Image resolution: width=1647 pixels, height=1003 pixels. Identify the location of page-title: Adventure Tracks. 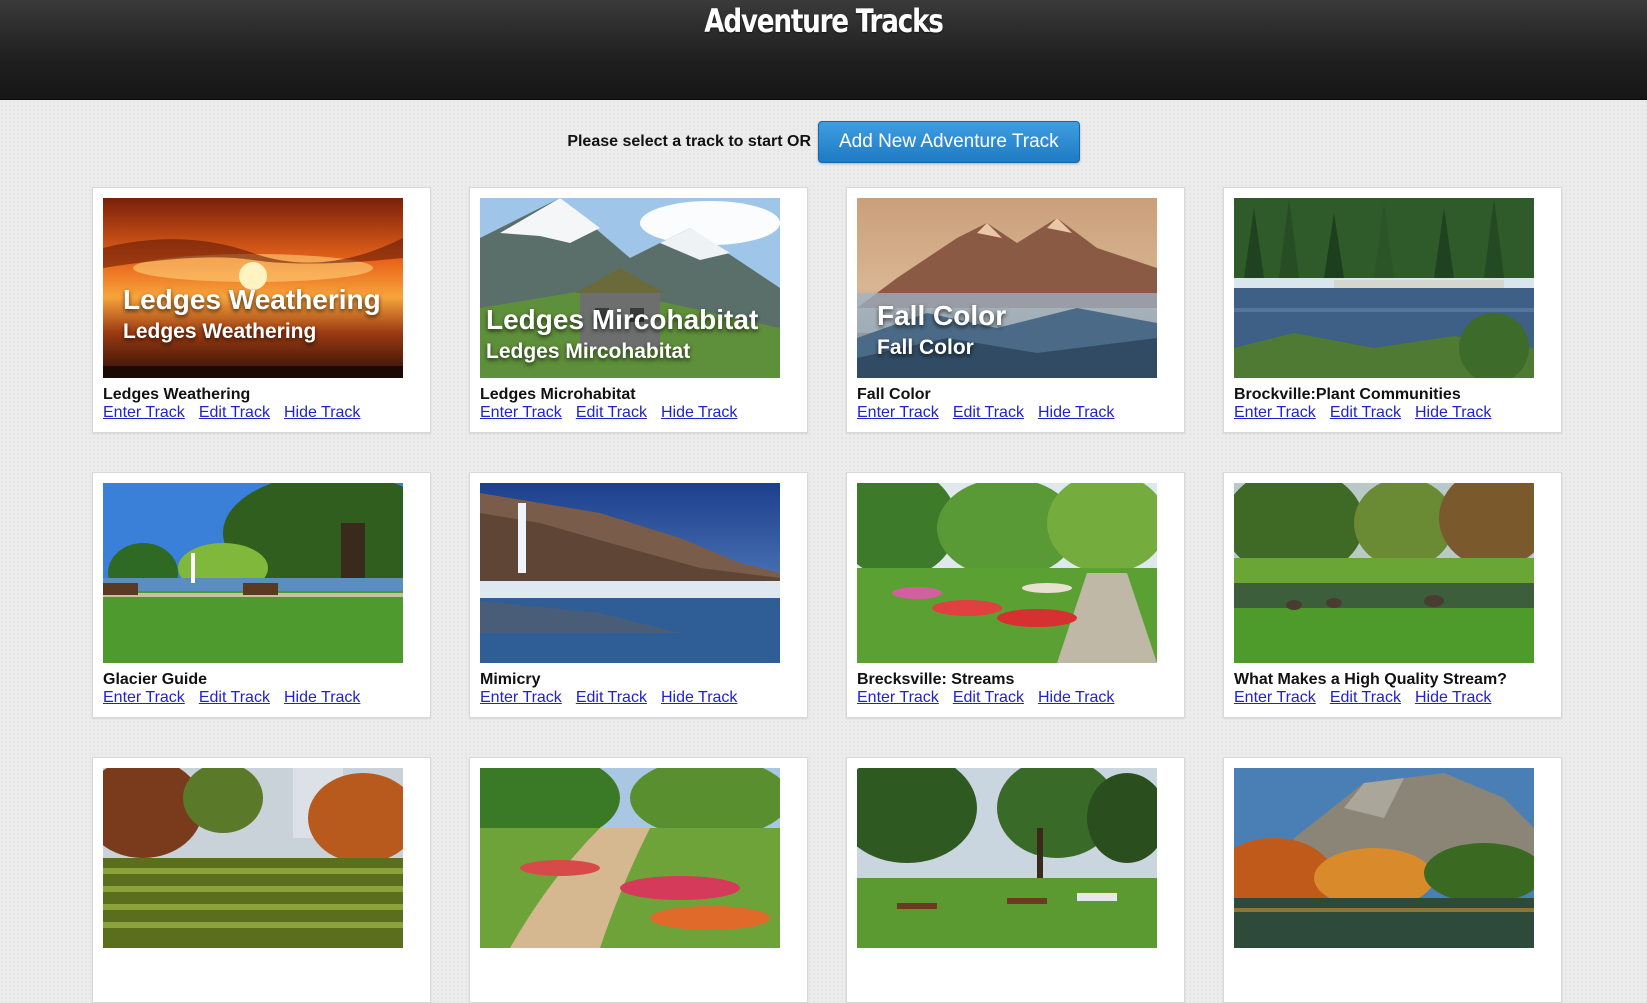
(824, 21).